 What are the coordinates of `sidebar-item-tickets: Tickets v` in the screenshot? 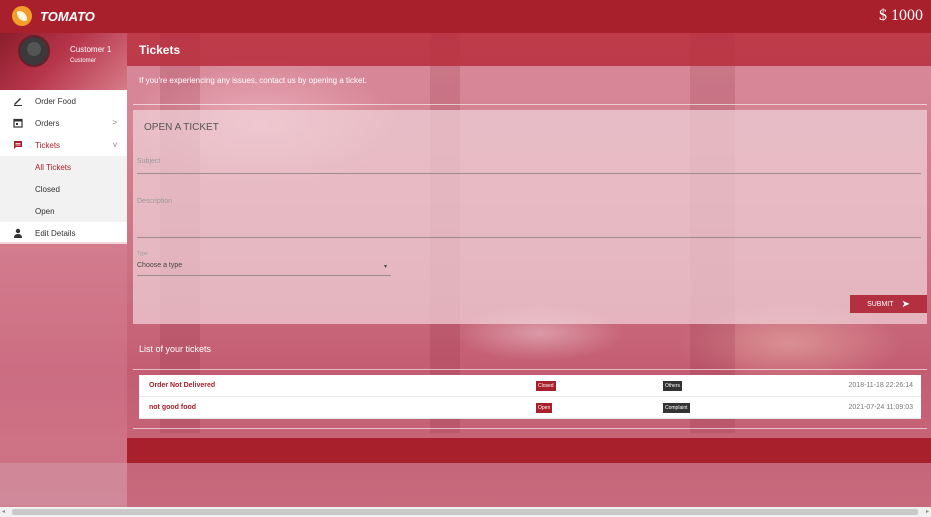 It's located at (63, 145).